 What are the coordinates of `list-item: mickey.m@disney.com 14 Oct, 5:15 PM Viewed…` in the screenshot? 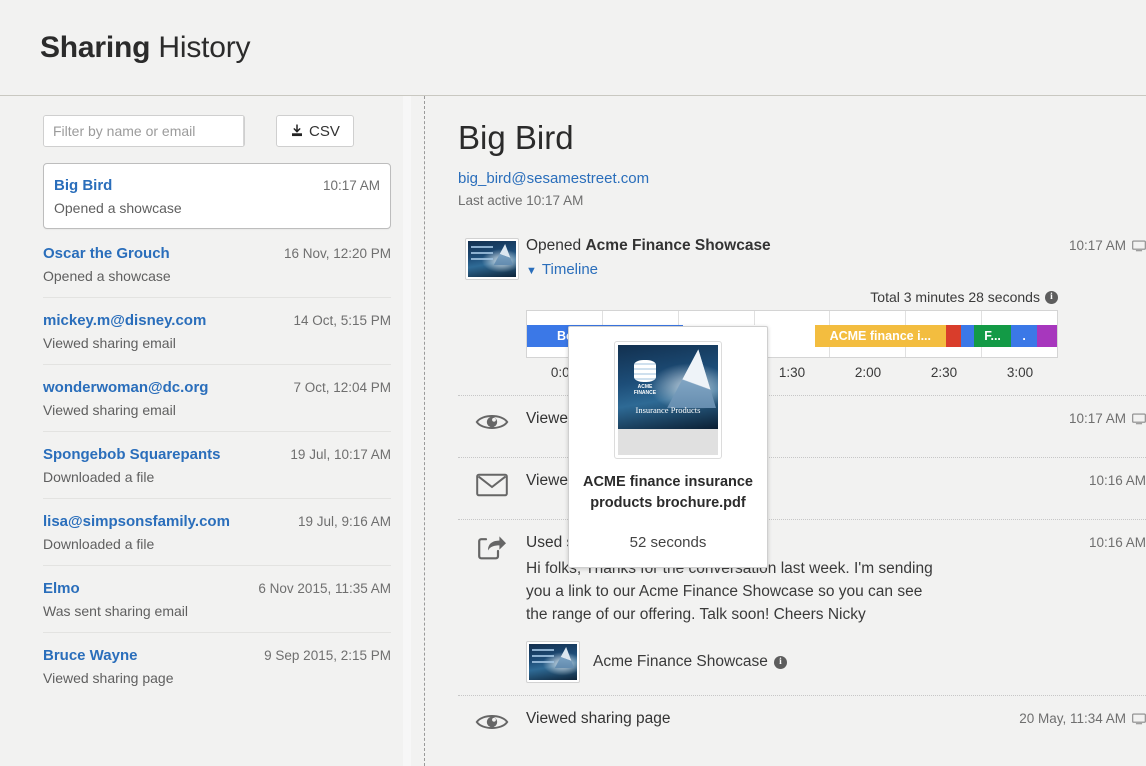 It's located at (217, 330).